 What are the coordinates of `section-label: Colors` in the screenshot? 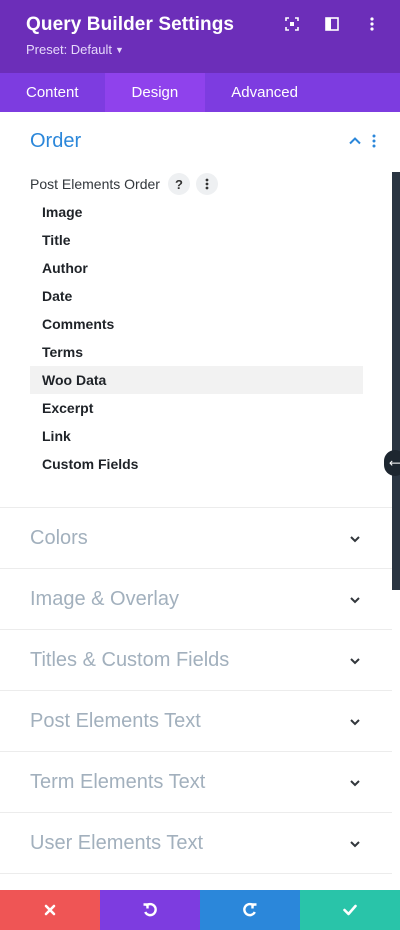 It's located at (59, 538).